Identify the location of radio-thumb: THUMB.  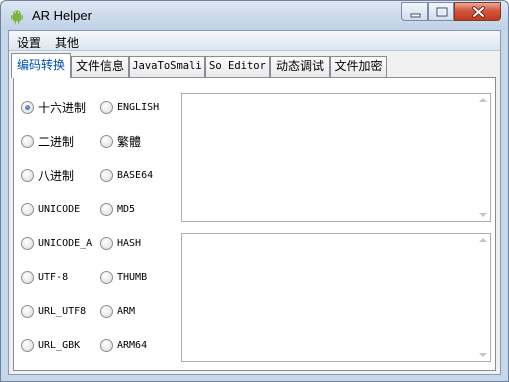
(123, 277).